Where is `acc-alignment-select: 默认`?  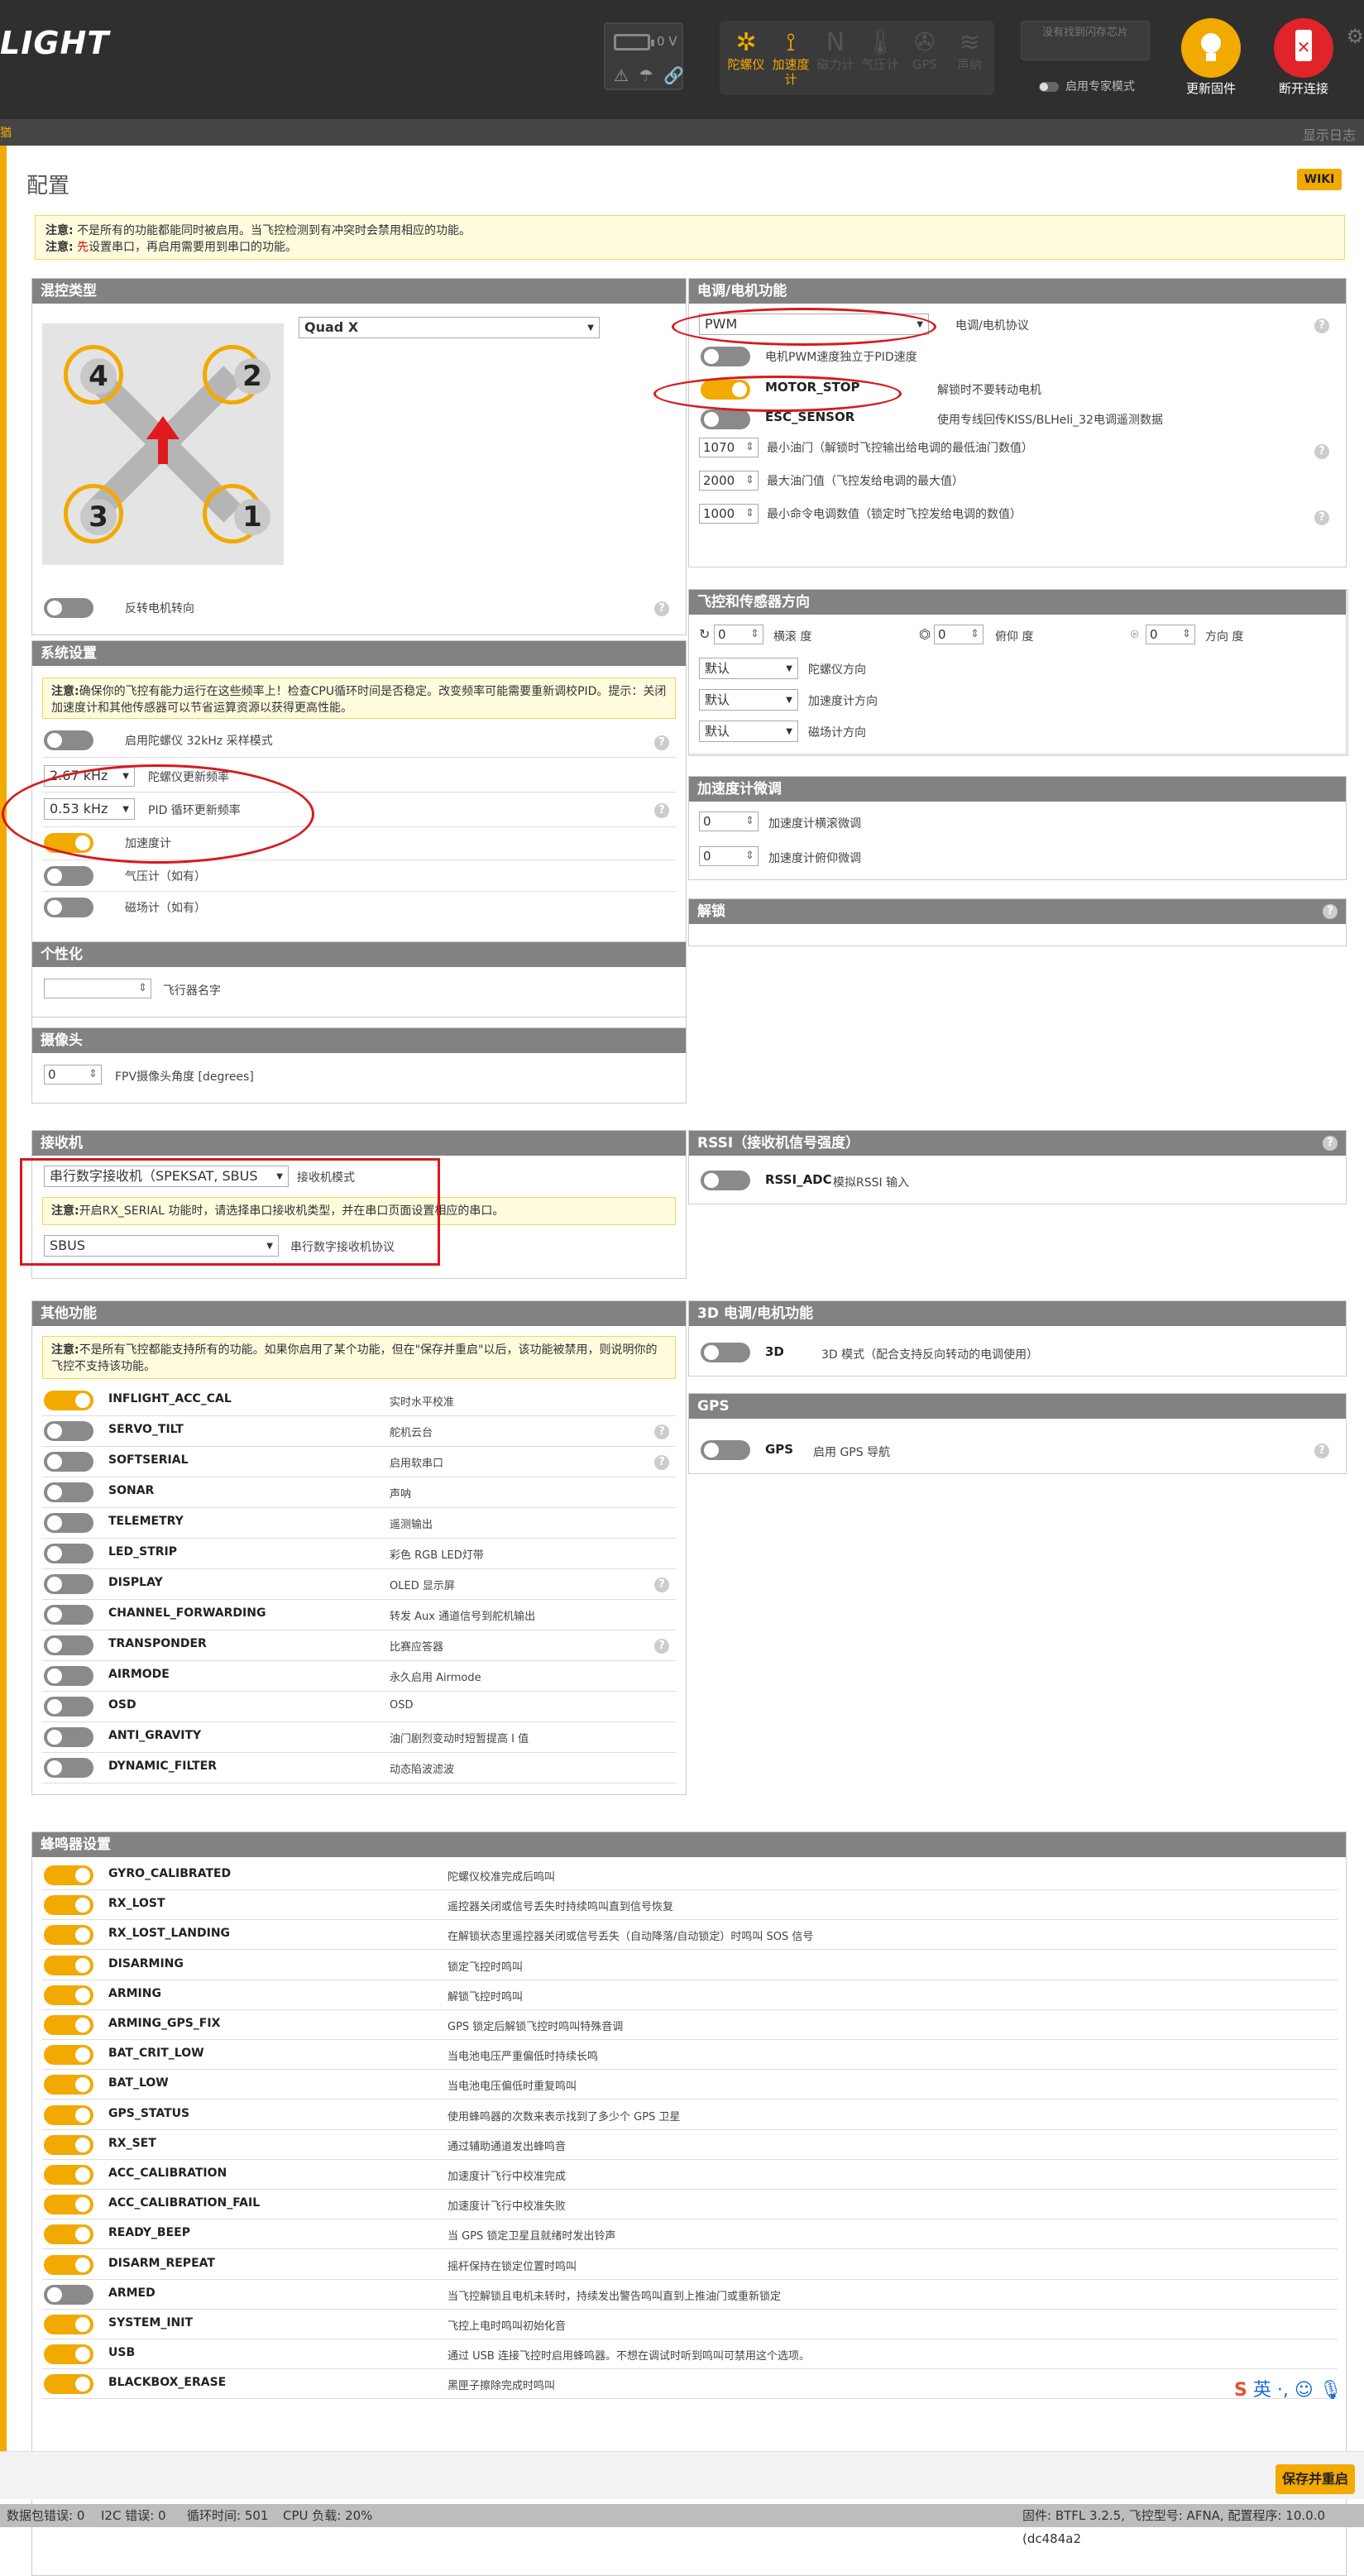 acc-alignment-select: 默认 is located at coordinates (748, 700).